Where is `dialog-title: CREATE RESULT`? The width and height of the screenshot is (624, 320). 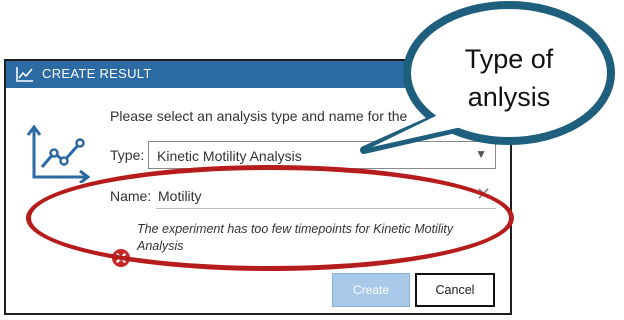 dialog-title: CREATE RESULT is located at coordinates (97, 73).